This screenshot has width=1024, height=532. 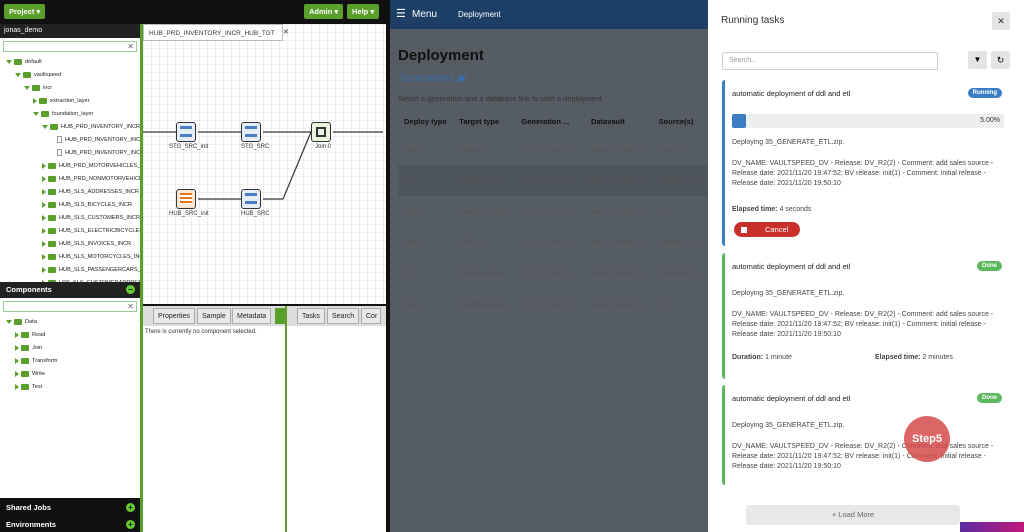 What do you see at coordinates (87, 205) in the screenshot?
I see `tree-item: HUB_SLS_BICYCLES_INCR` at bounding box center [87, 205].